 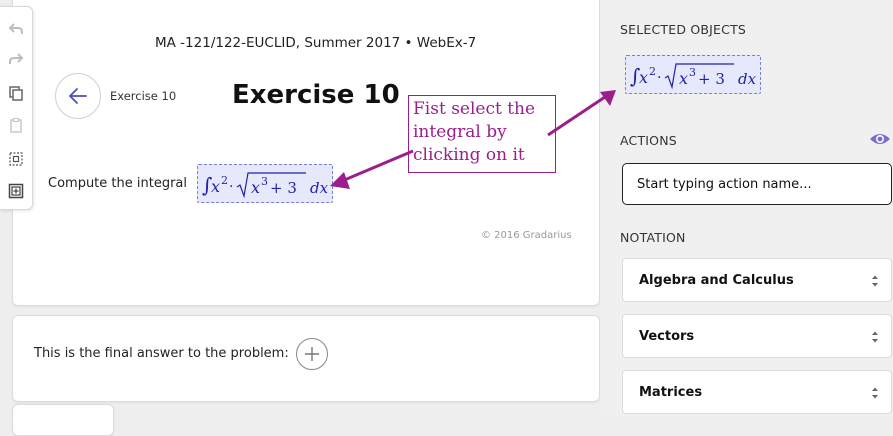 I want to click on edit-toolbar, so click(x=16, y=108).